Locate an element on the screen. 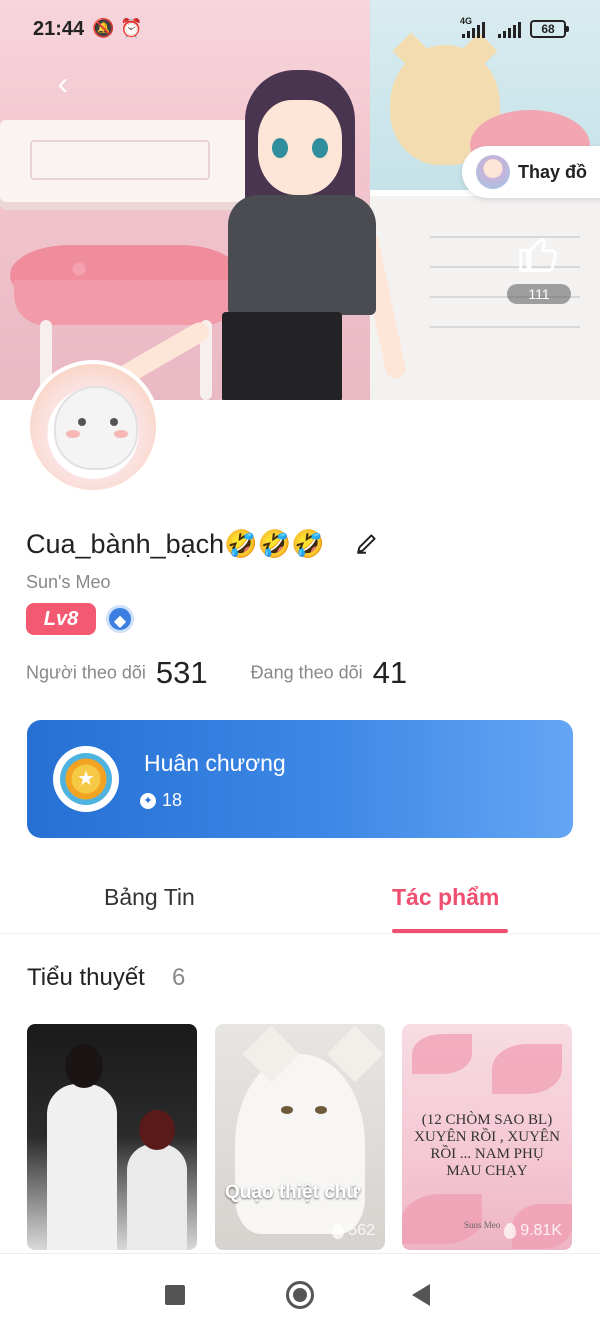 The width and height of the screenshot is (600, 1333). recent-apps-icon is located at coordinates (175, 1295).